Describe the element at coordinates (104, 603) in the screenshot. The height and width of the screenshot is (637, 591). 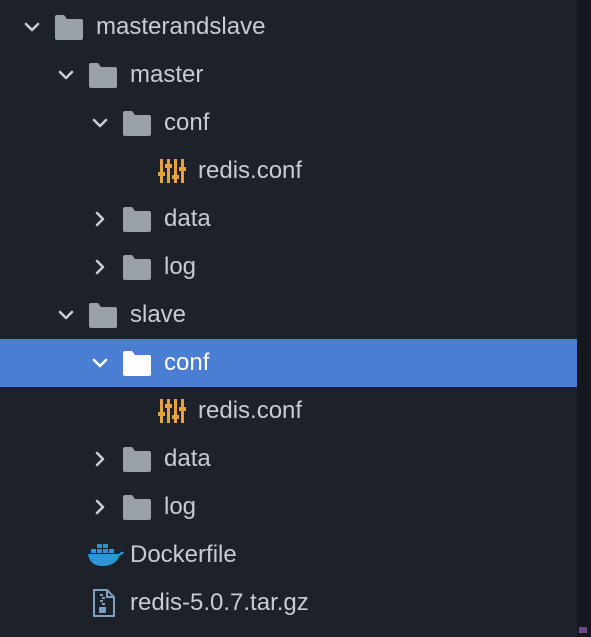
I see `archive-file-icon` at that location.